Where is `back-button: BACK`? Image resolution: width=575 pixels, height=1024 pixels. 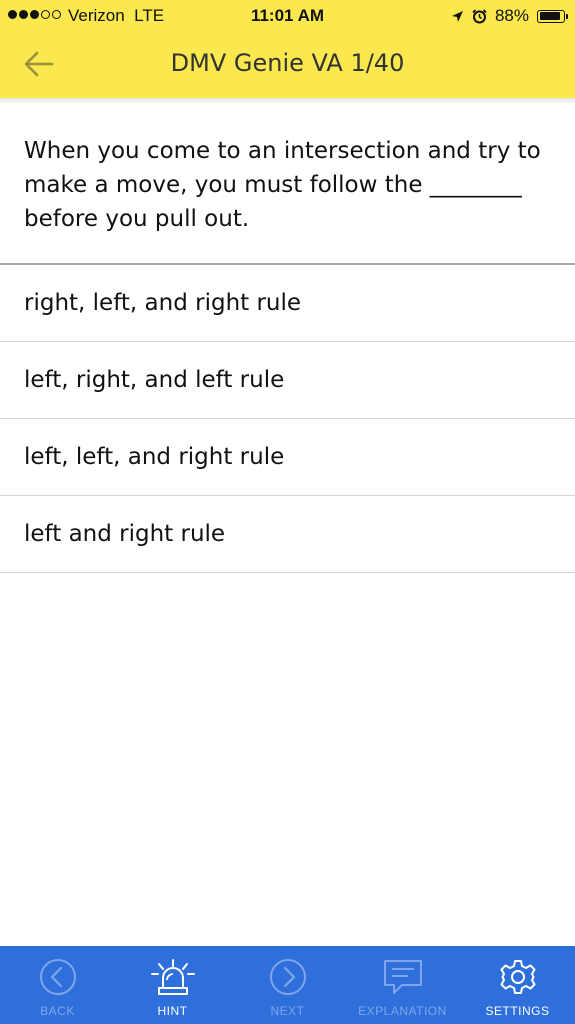 back-button: BACK is located at coordinates (57, 985).